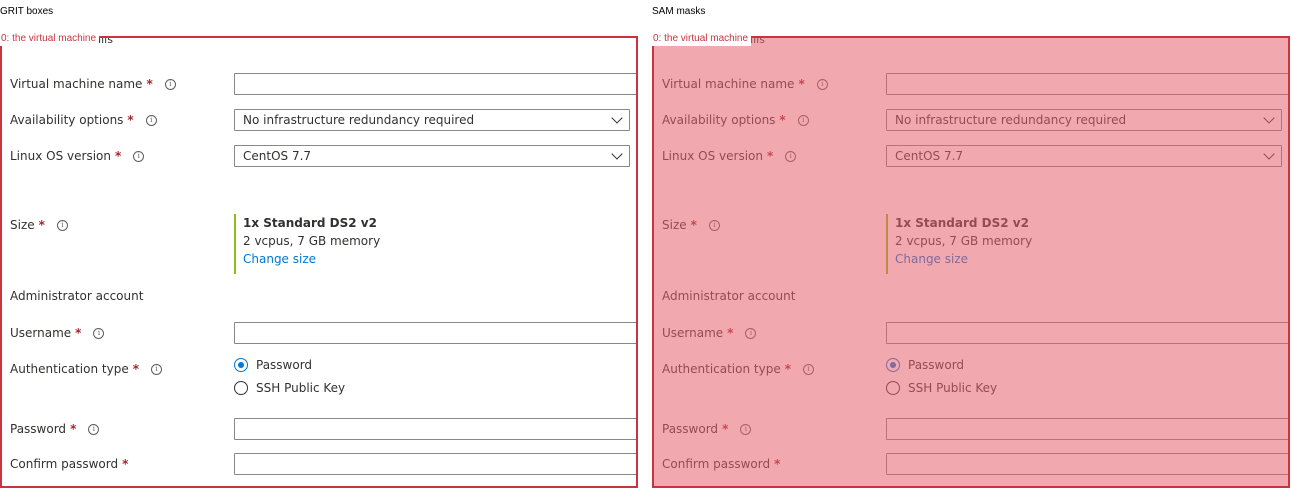 The image size is (1292, 489). What do you see at coordinates (929, 156) in the screenshot?
I see `select-value: CentOS 7.7` at bounding box center [929, 156].